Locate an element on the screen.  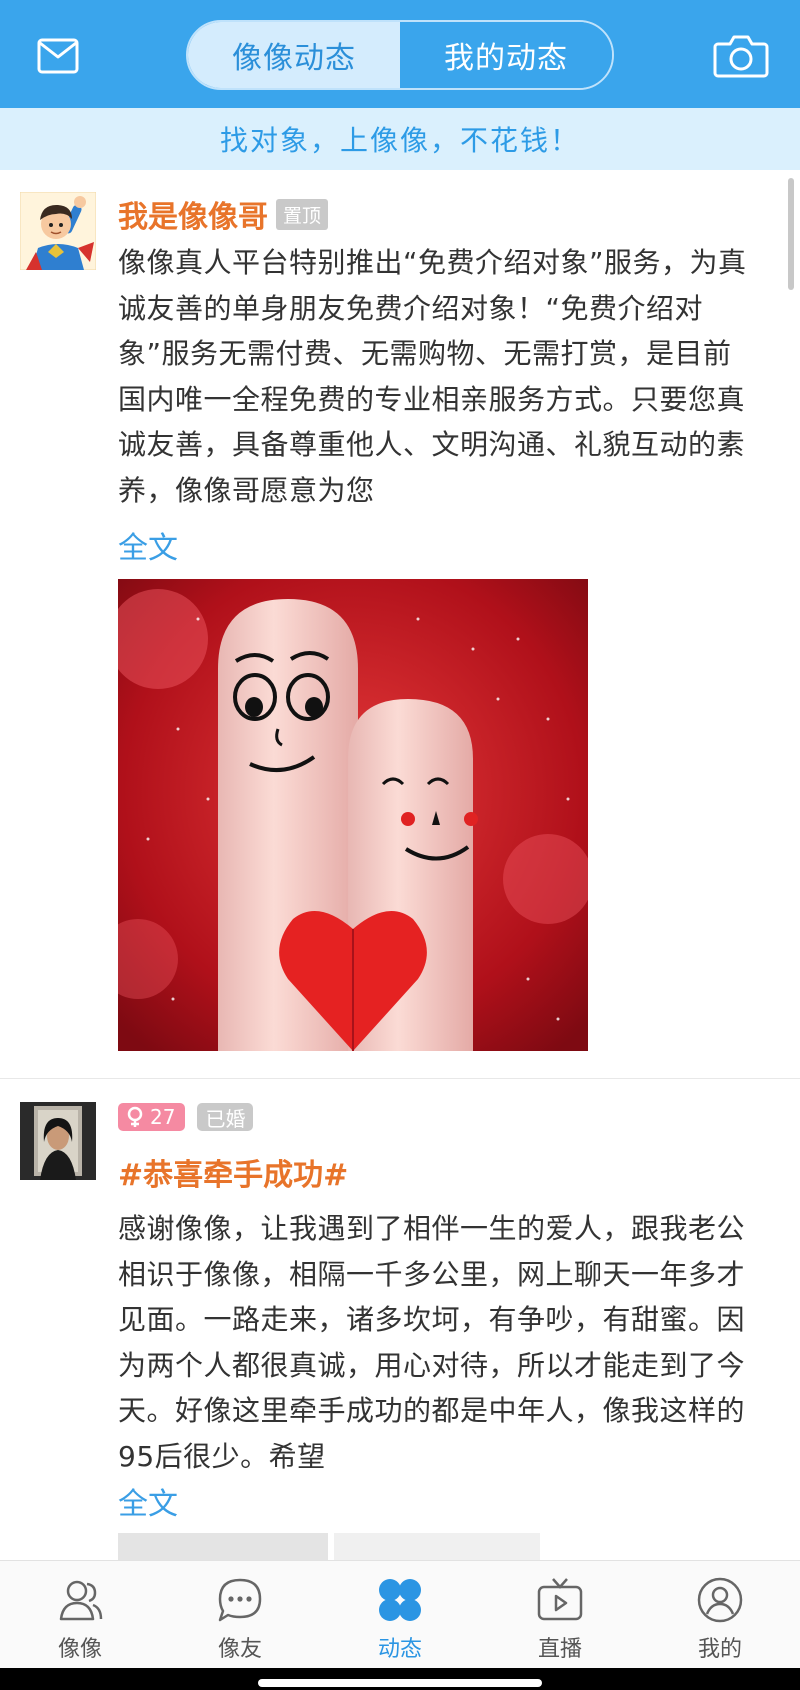
nav-item-xiangxiang: 像像 is located at coordinates (80, 1614).